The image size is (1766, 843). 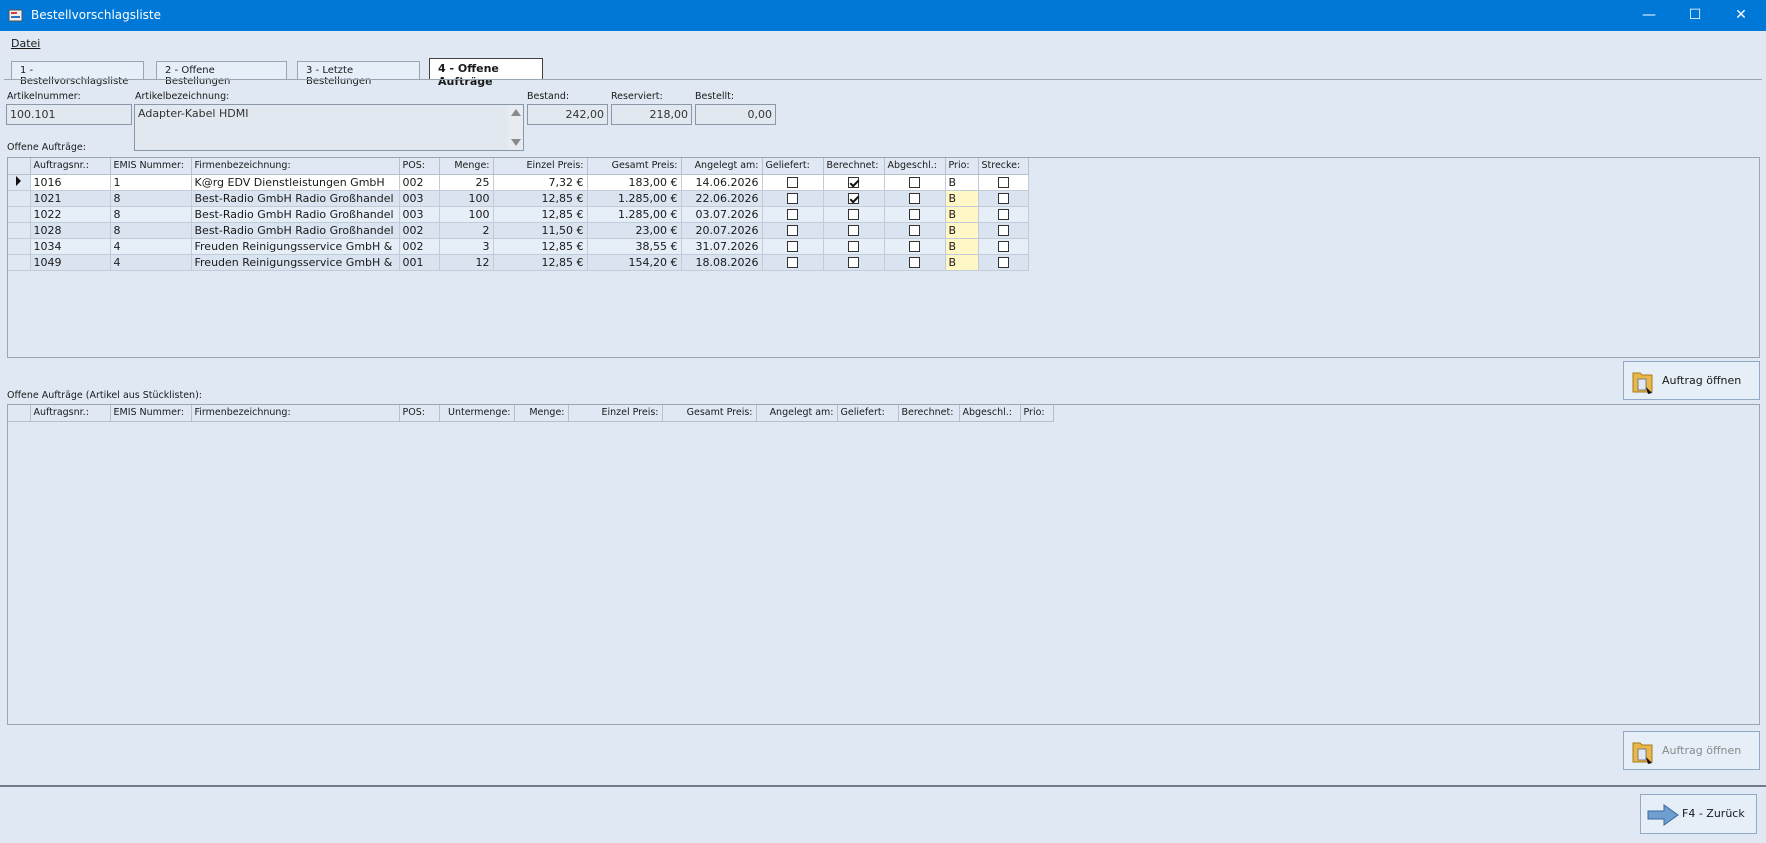 I want to click on bom-col-einzel-preis: Einzel Preis:, so click(x=615, y=413).